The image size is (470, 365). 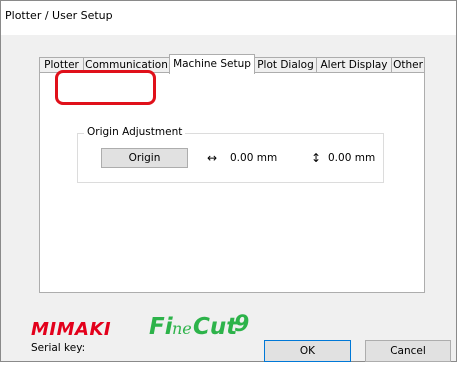 What do you see at coordinates (228, 18) in the screenshot?
I see `title-bar: Plotter / User Setup` at bounding box center [228, 18].